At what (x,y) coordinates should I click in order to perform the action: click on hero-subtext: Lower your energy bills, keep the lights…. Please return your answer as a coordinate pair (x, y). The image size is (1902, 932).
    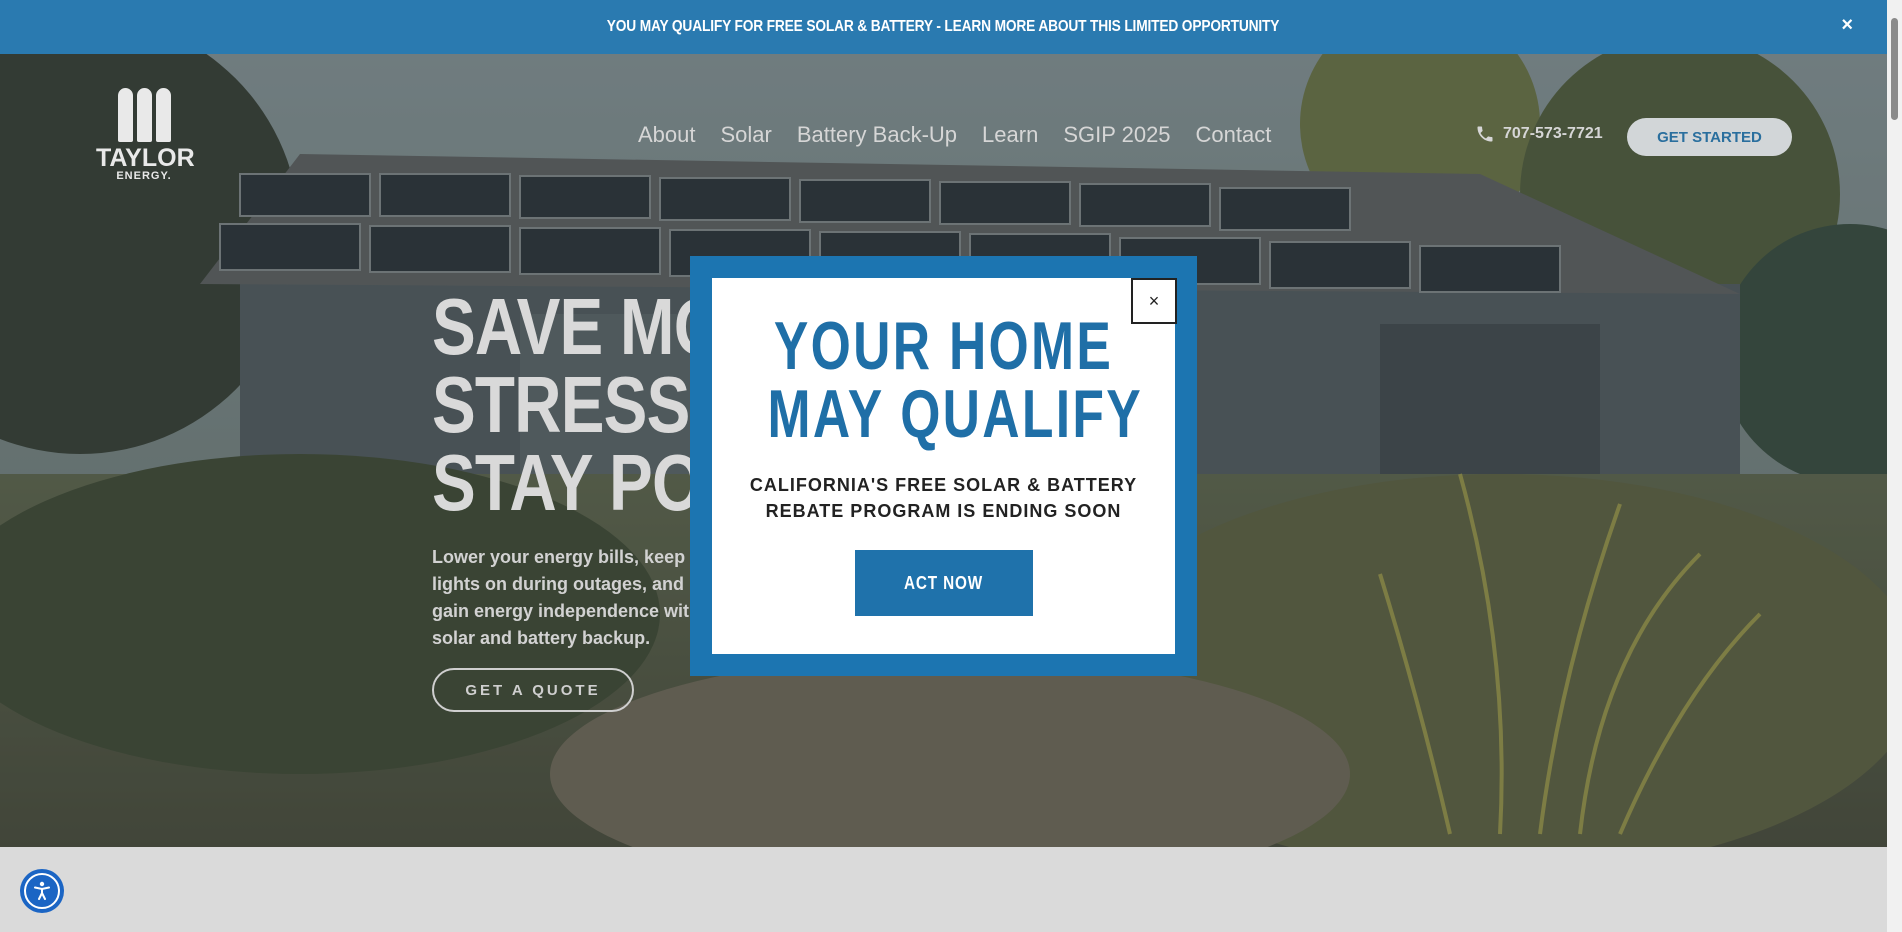
    Looking at the image, I should click on (575, 597).